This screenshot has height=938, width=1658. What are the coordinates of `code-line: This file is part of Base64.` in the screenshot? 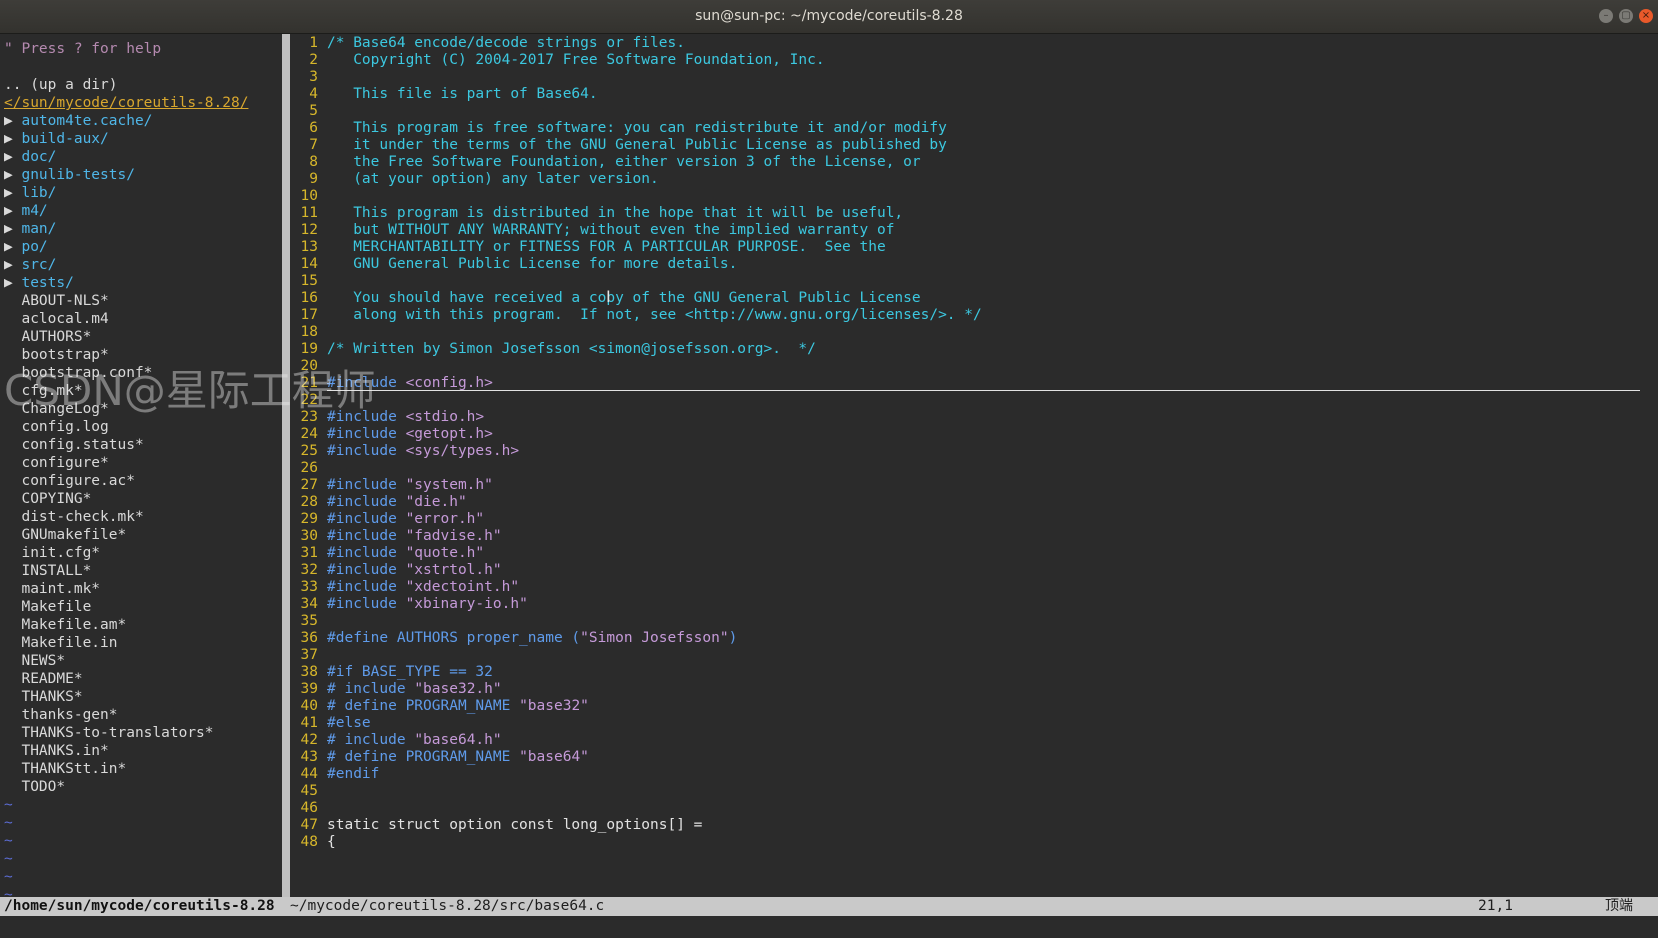 It's located at (462, 94).